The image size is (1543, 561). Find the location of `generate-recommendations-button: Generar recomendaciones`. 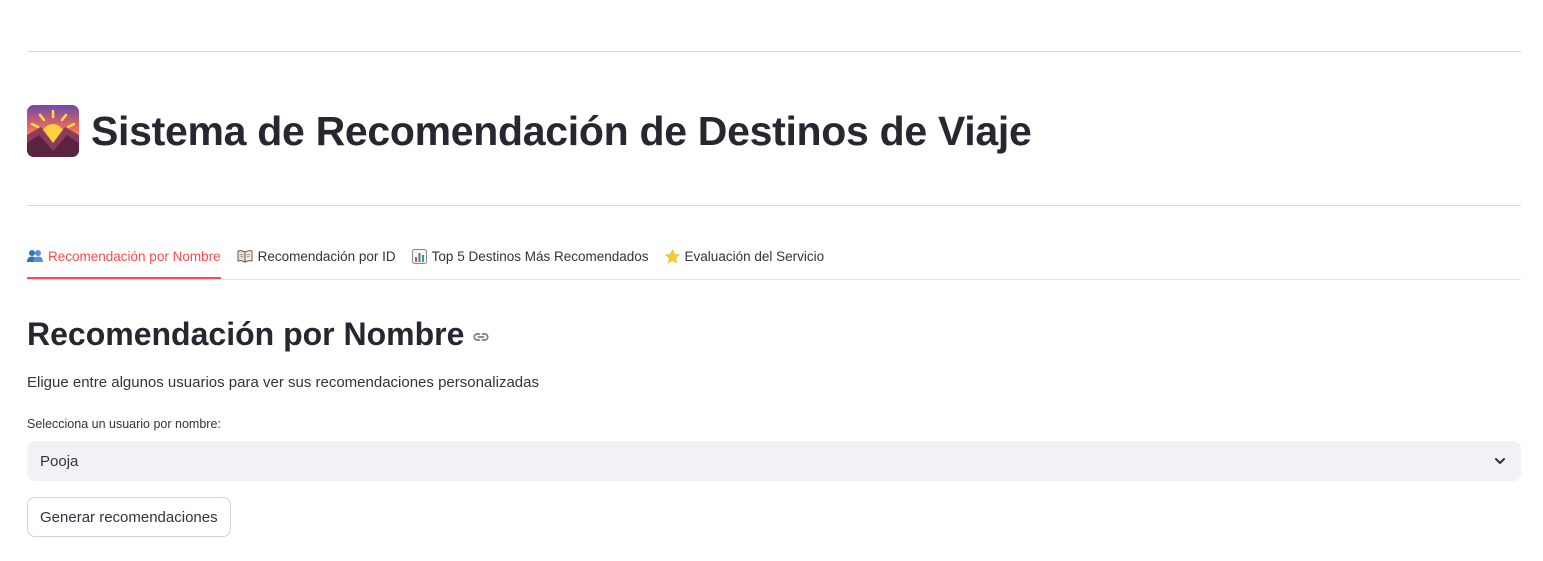

generate-recommendations-button: Generar recomendaciones is located at coordinates (129, 517).